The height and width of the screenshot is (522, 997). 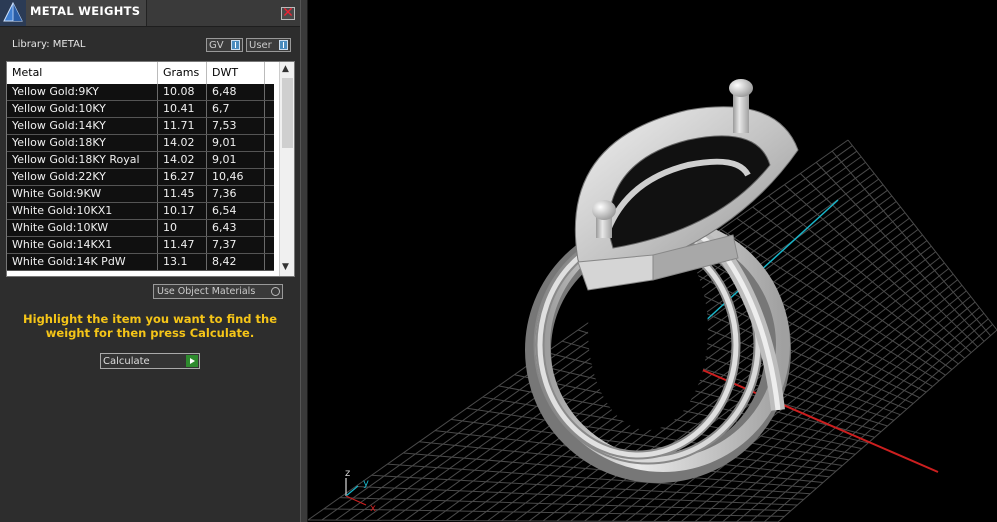 I want to click on metal-cell: White Gold:9KW, so click(x=82, y=194).